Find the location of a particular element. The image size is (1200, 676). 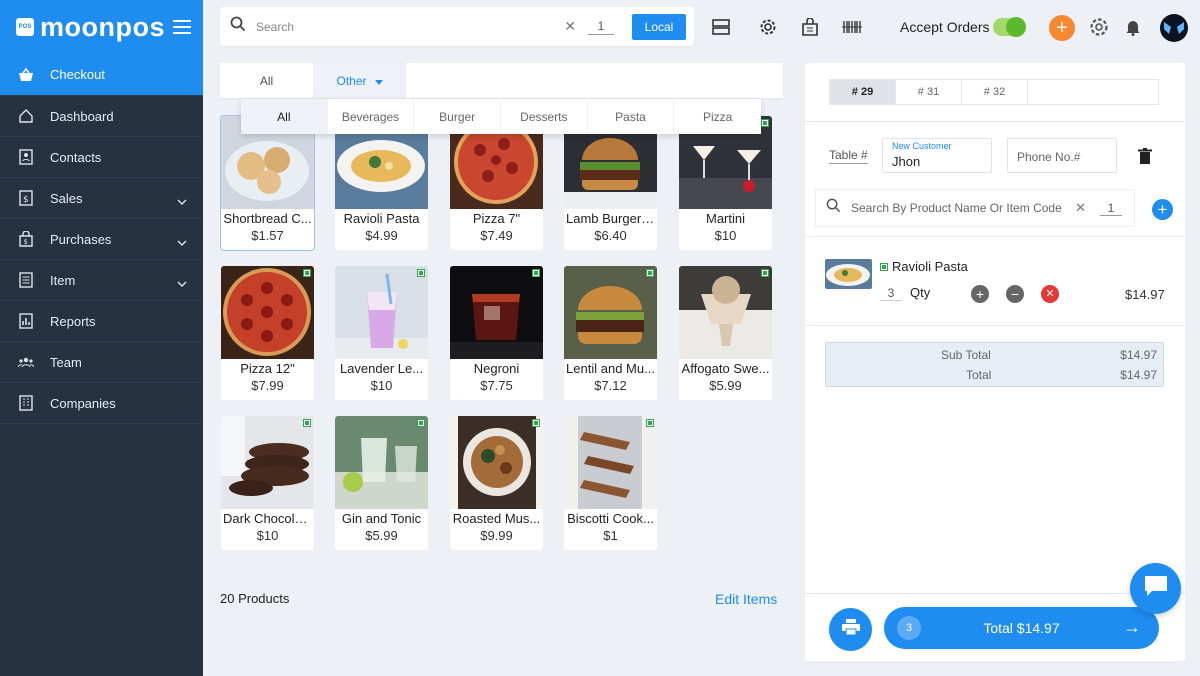

sidebar-item-checkout: Checkout is located at coordinates (101, 75).